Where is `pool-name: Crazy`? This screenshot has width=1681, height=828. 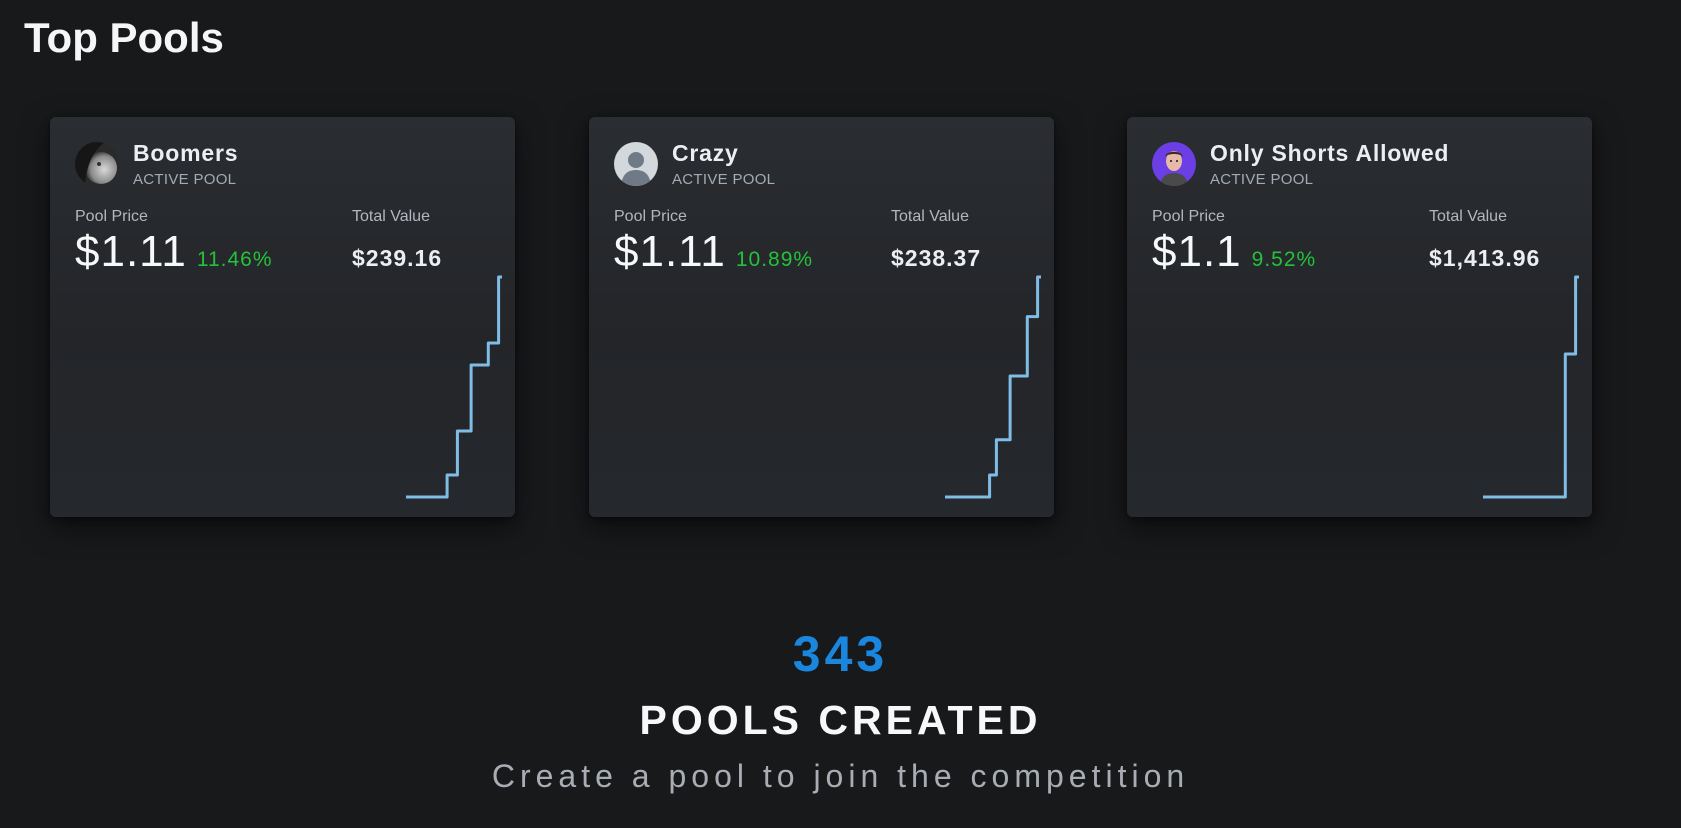
pool-name: Crazy is located at coordinates (705, 153).